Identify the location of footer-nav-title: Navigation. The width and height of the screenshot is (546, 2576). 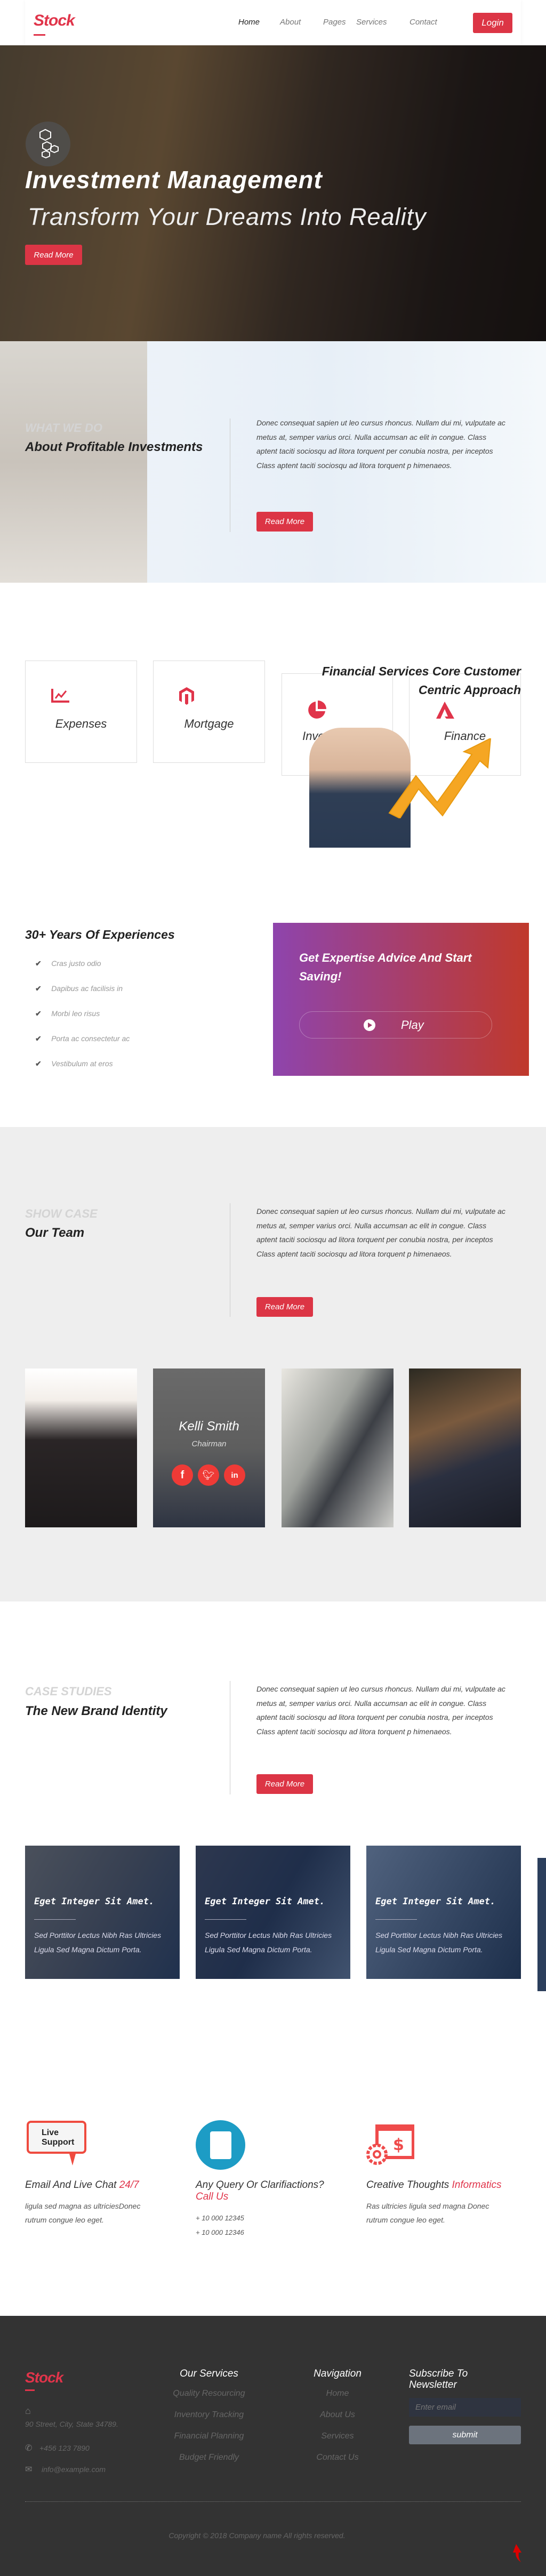
(338, 2373).